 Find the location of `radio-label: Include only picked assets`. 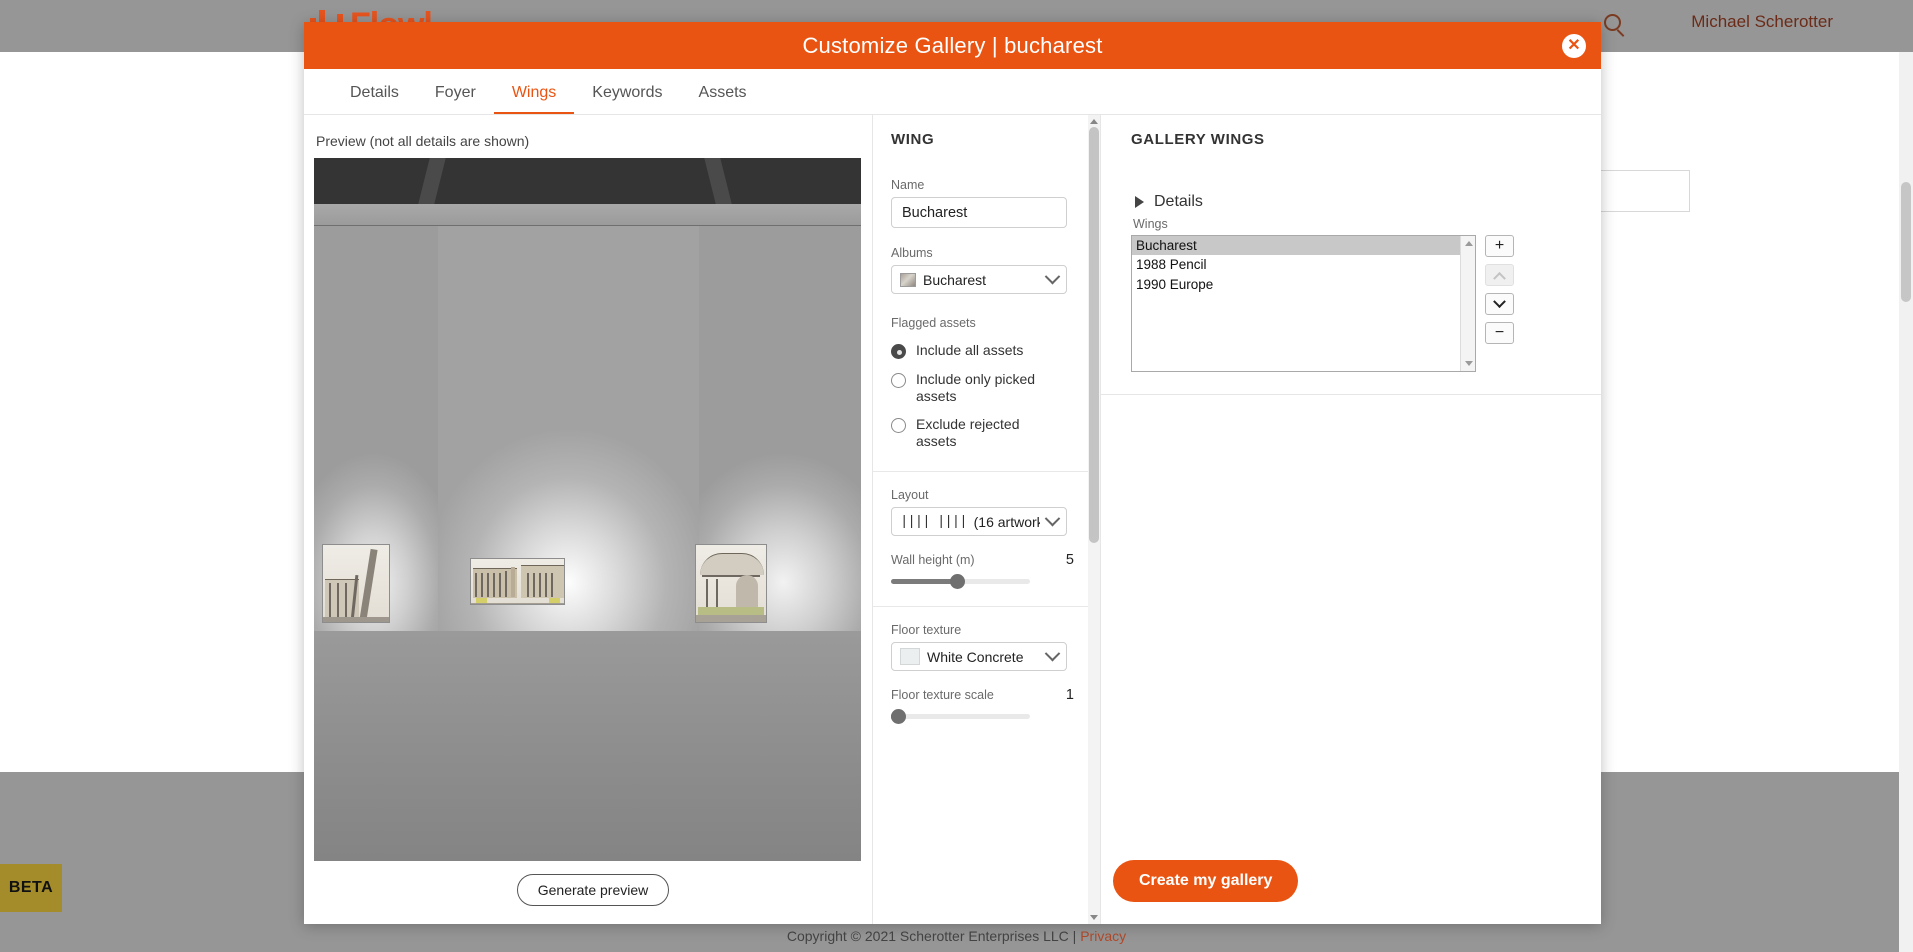

radio-label: Include only picked assets is located at coordinates (976, 387).